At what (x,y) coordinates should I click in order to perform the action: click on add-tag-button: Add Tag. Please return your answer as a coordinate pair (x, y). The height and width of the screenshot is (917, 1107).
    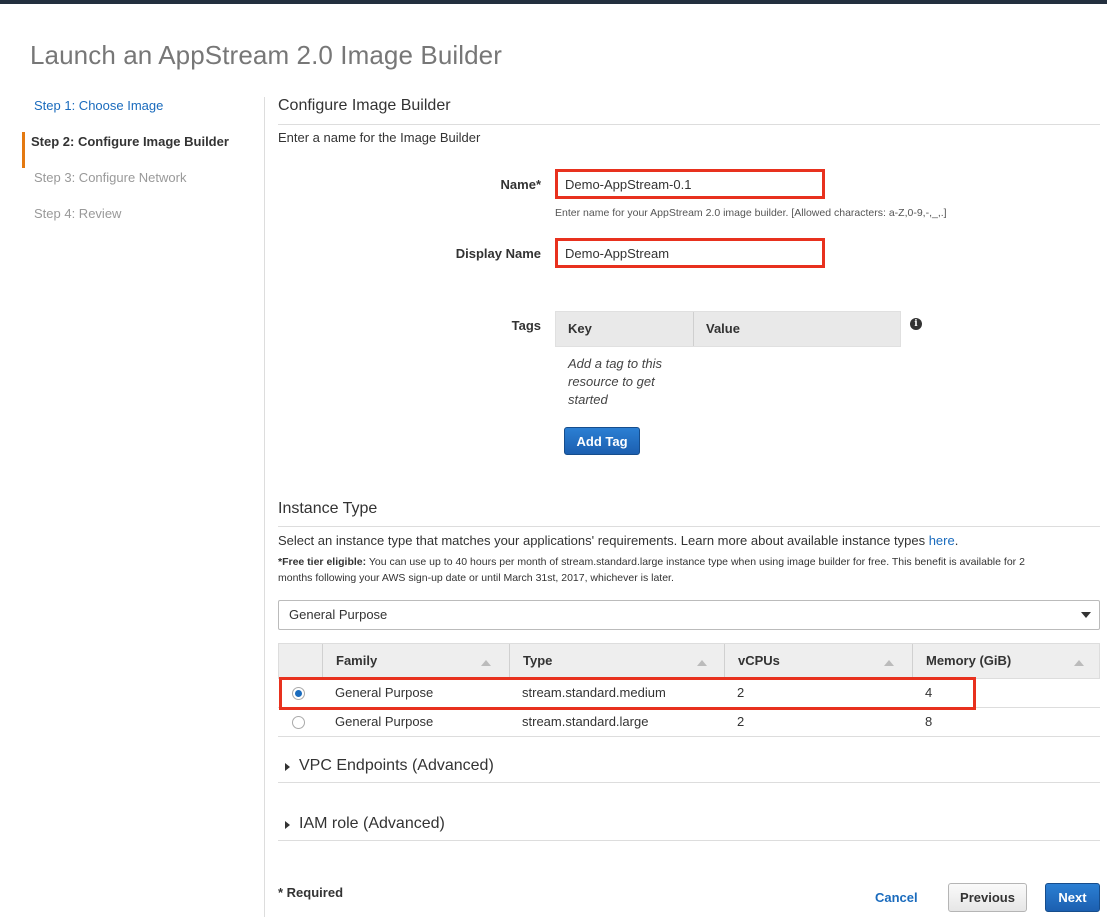
    Looking at the image, I should click on (602, 441).